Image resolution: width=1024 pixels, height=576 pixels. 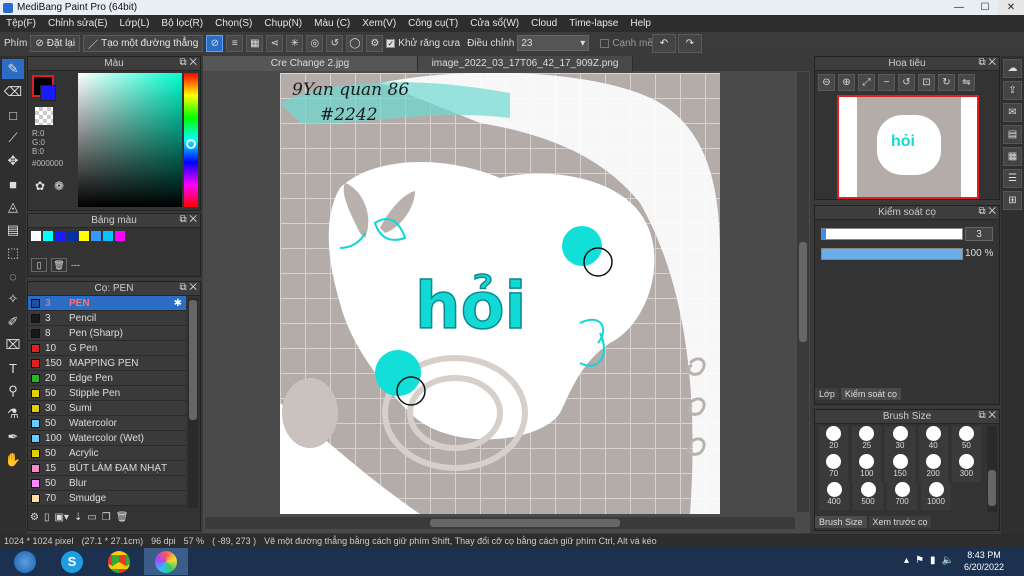 What do you see at coordinates (107, 348) in the screenshot?
I see `brush-item: 10 G Pen` at bounding box center [107, 348].